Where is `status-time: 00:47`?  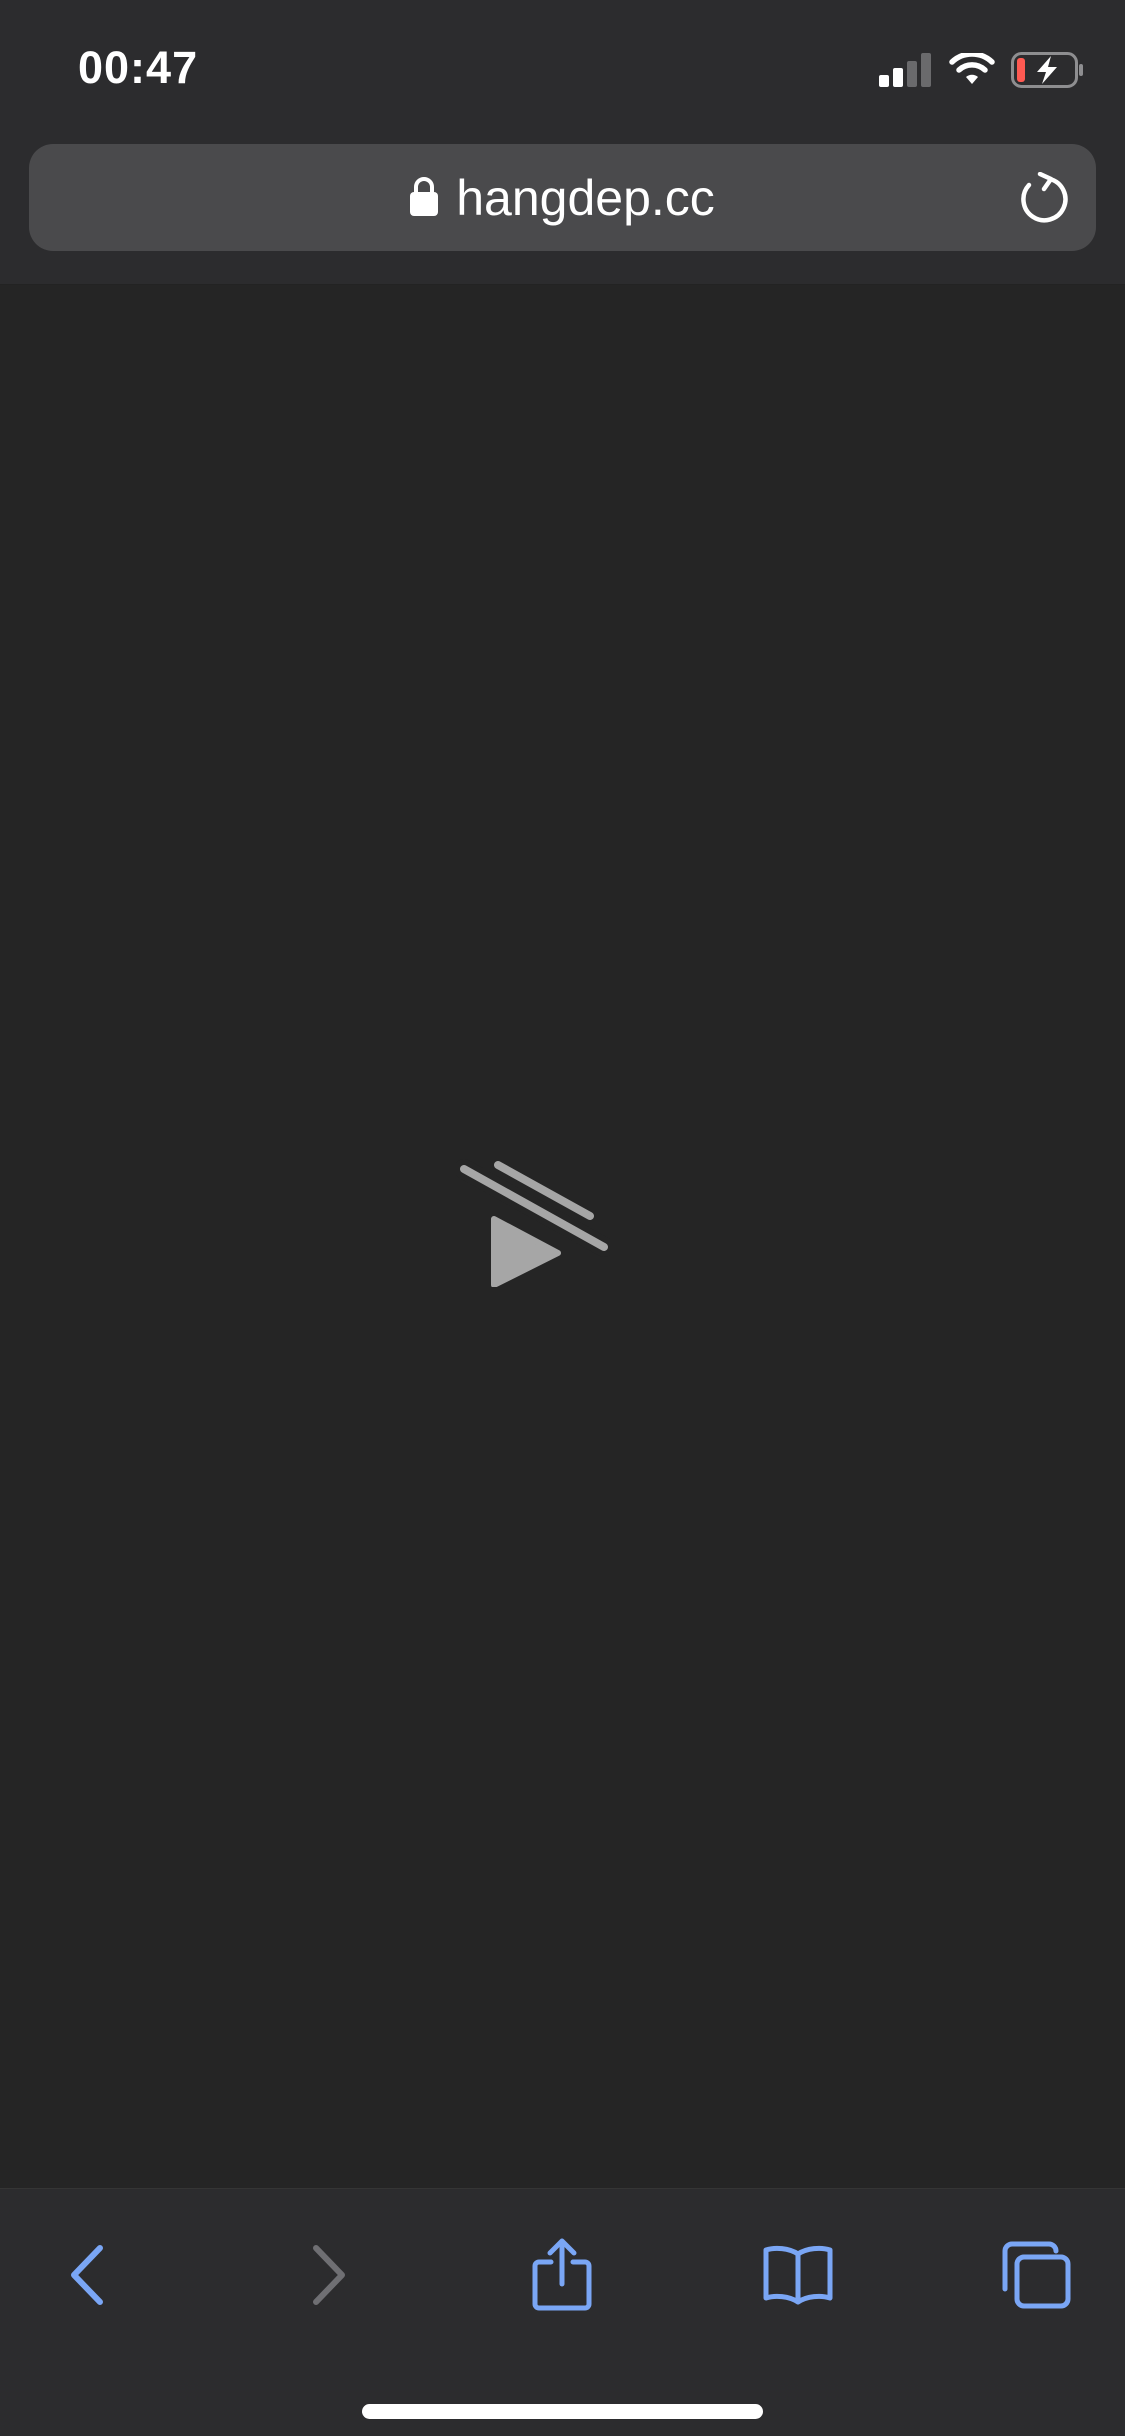 status-time: 00:47 is located at coordinates (138, 67).